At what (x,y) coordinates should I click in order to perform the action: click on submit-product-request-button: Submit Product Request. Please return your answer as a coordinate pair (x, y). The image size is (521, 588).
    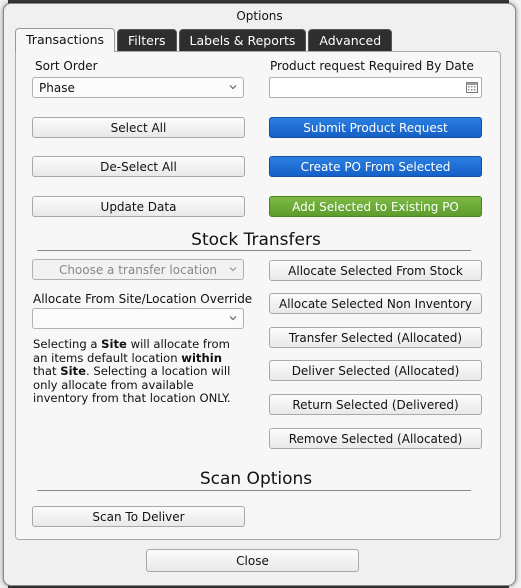
    Looking at the image, I should click on (375, 127).